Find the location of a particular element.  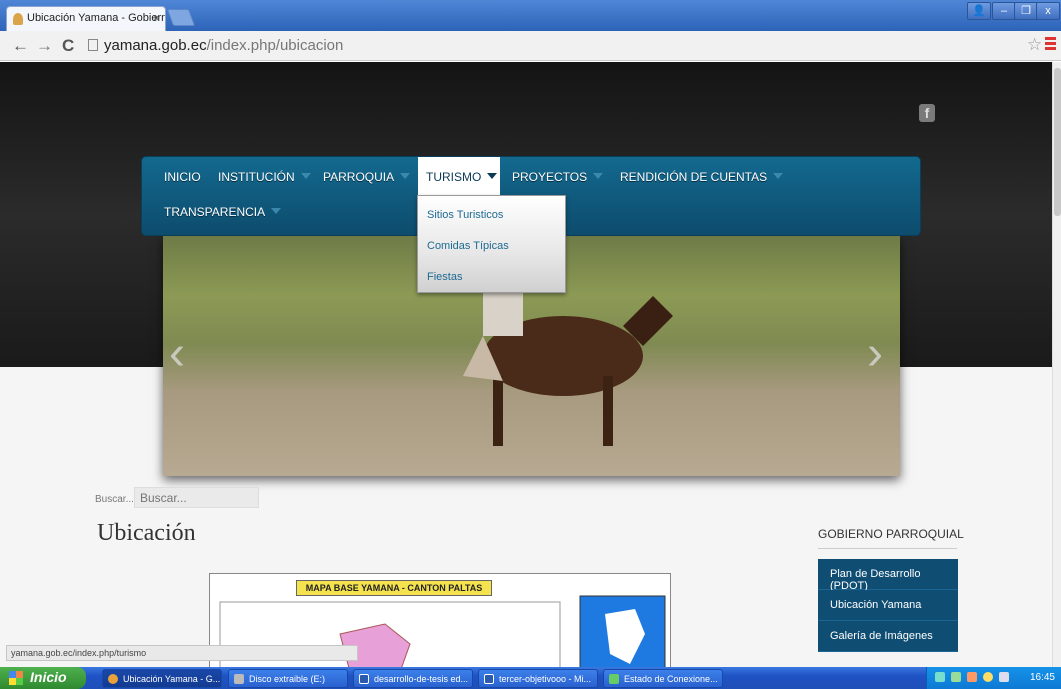

forward-arrow-icon: → is located at coordinates (44, 46).